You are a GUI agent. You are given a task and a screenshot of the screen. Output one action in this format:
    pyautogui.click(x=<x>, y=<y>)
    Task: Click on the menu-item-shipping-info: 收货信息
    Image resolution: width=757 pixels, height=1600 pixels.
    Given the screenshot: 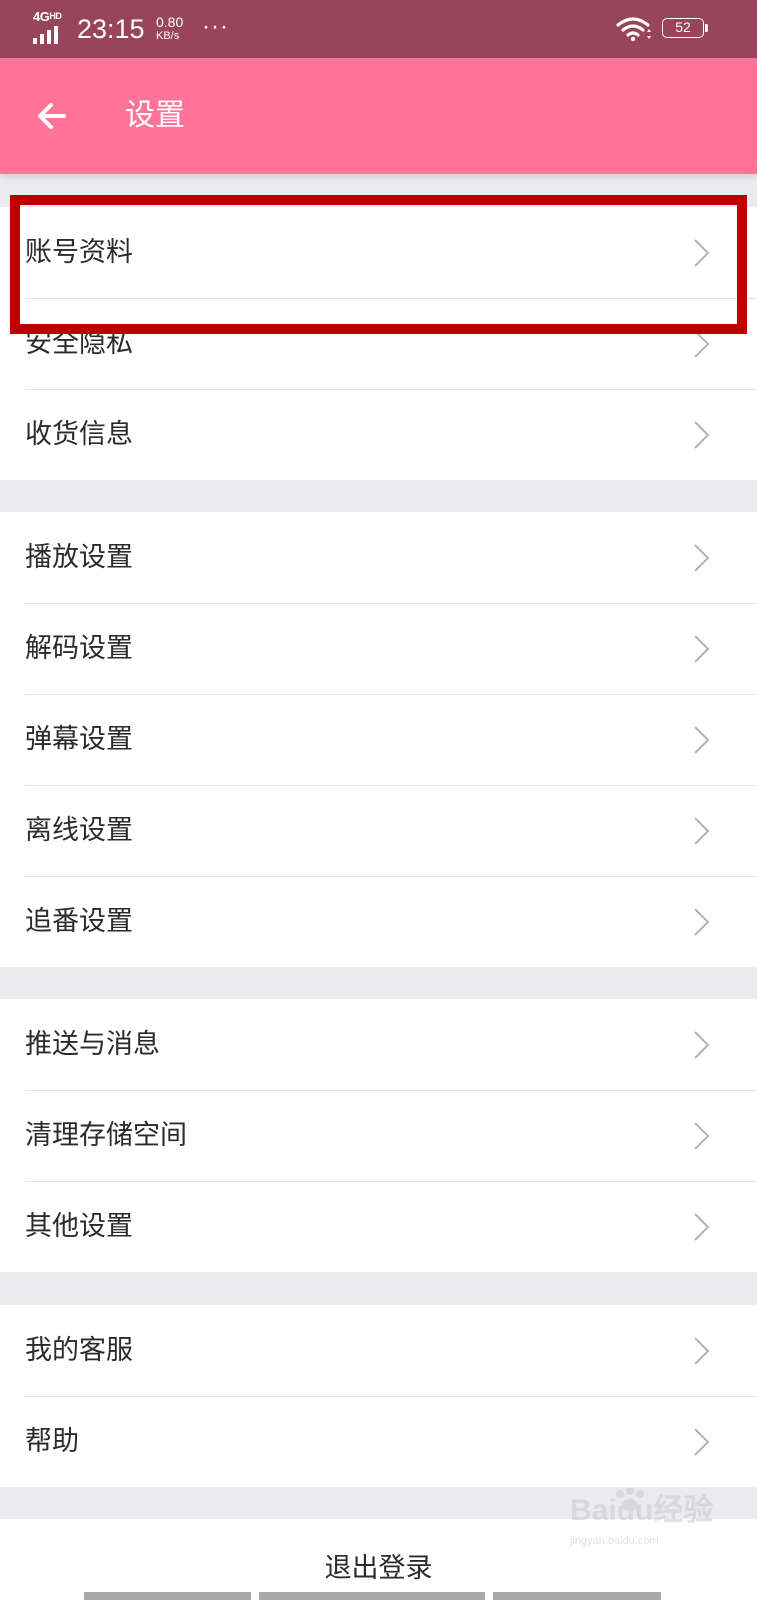 What is the action you would take?
    pyautogui.click(x=378, y=434)
    